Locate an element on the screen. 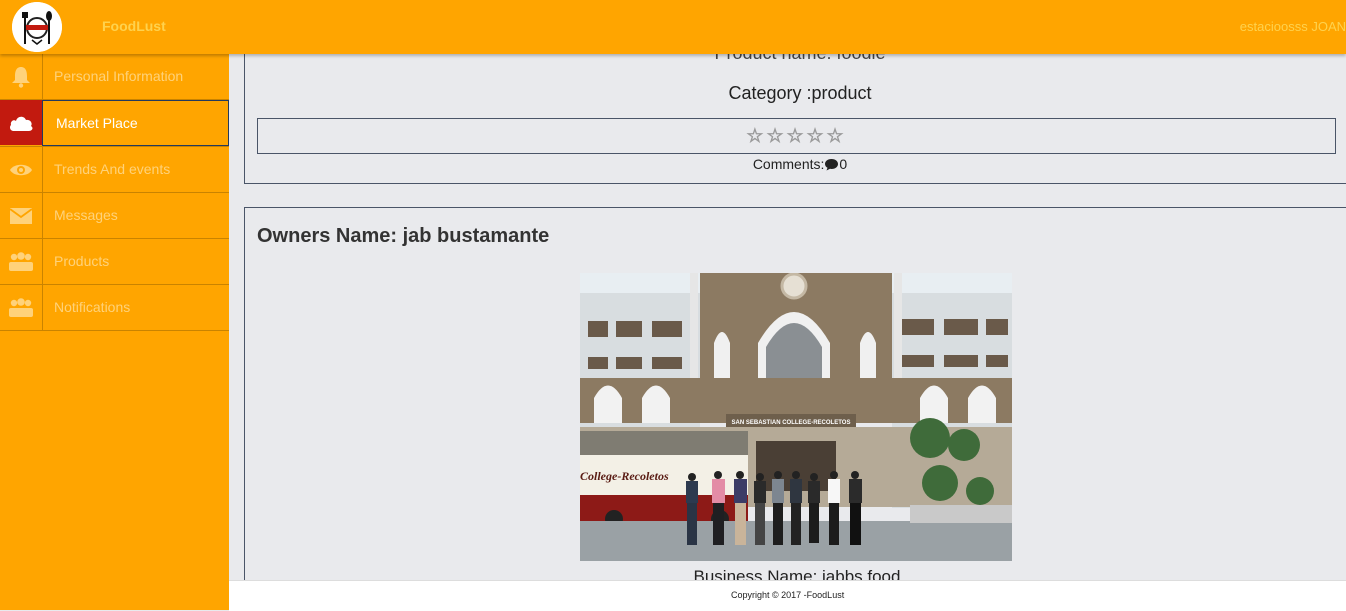  sidebar-item-label: Market Place is located at coordinates (97, 123).